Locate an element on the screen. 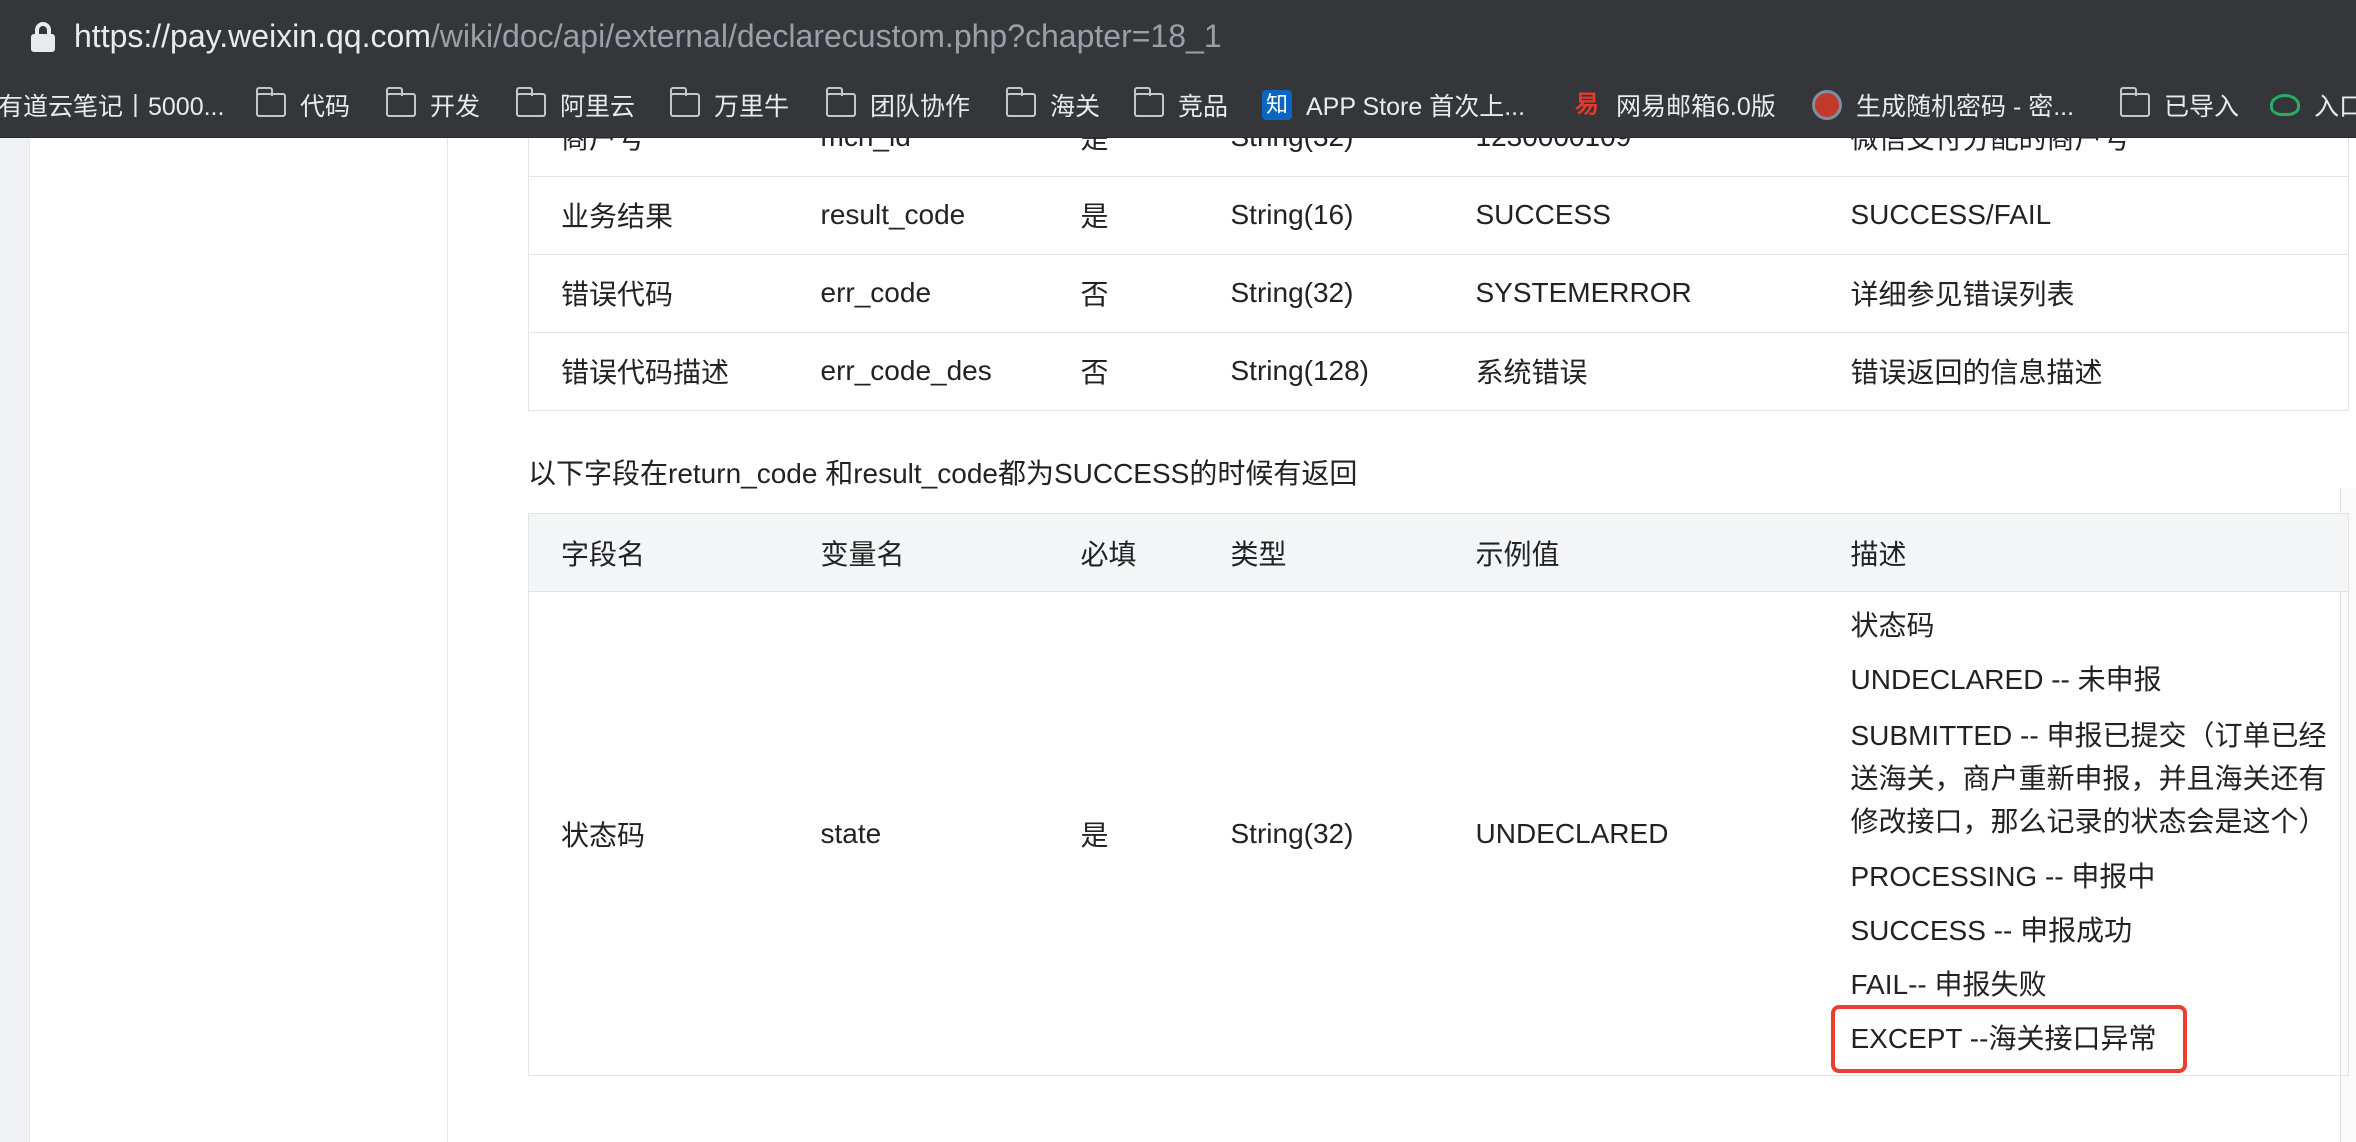 This screenshot has width=2356, height=1142. bookmark-folder-dev: 开发 is located at coordinates (433, 104).